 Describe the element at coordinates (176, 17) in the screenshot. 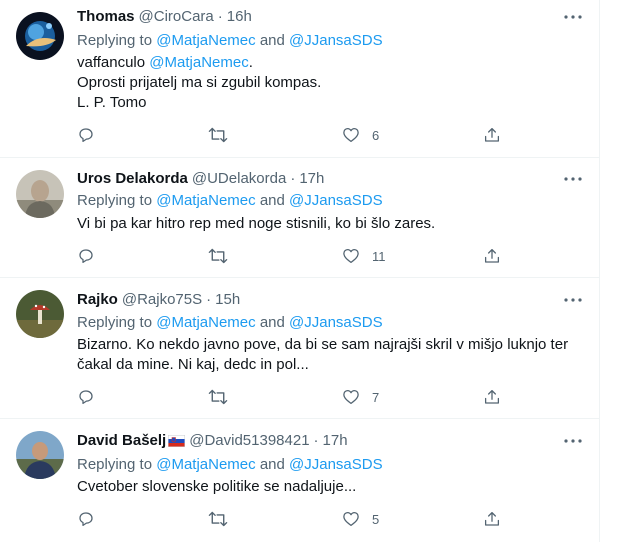

I see `author-handle: @CiroCara` at that location.